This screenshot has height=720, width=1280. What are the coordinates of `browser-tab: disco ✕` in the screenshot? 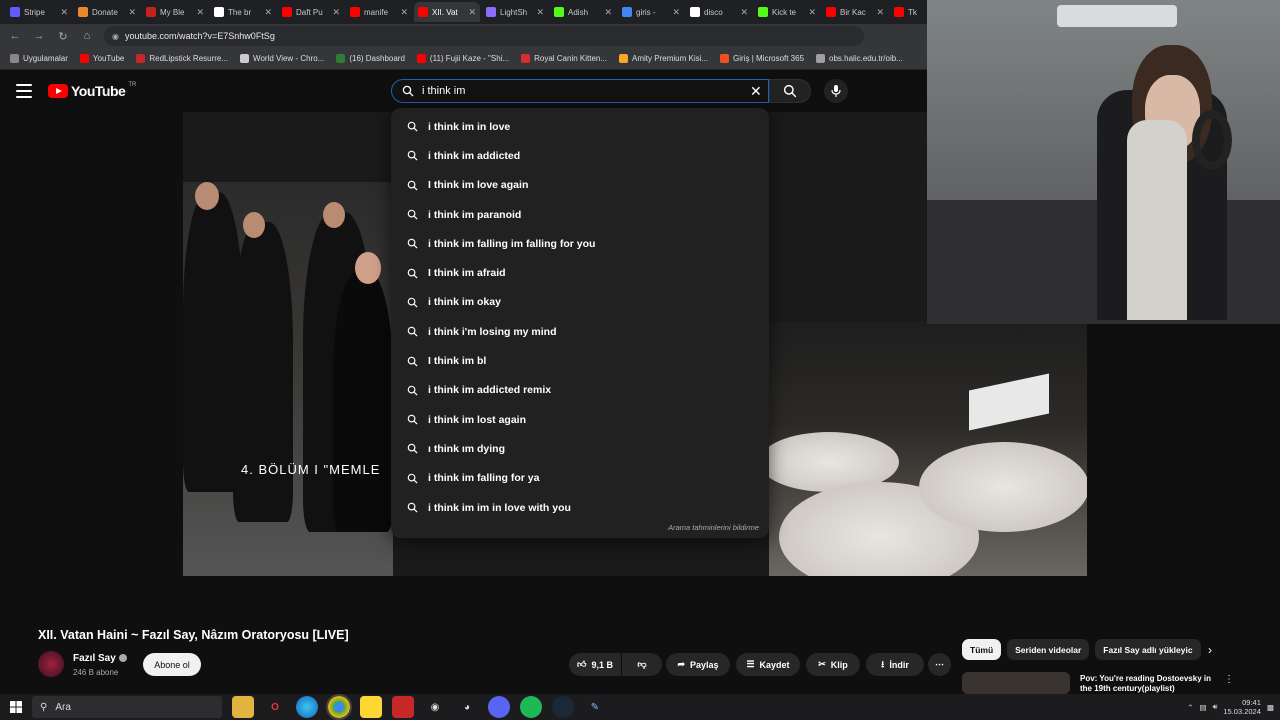 It's located at (719, 12).